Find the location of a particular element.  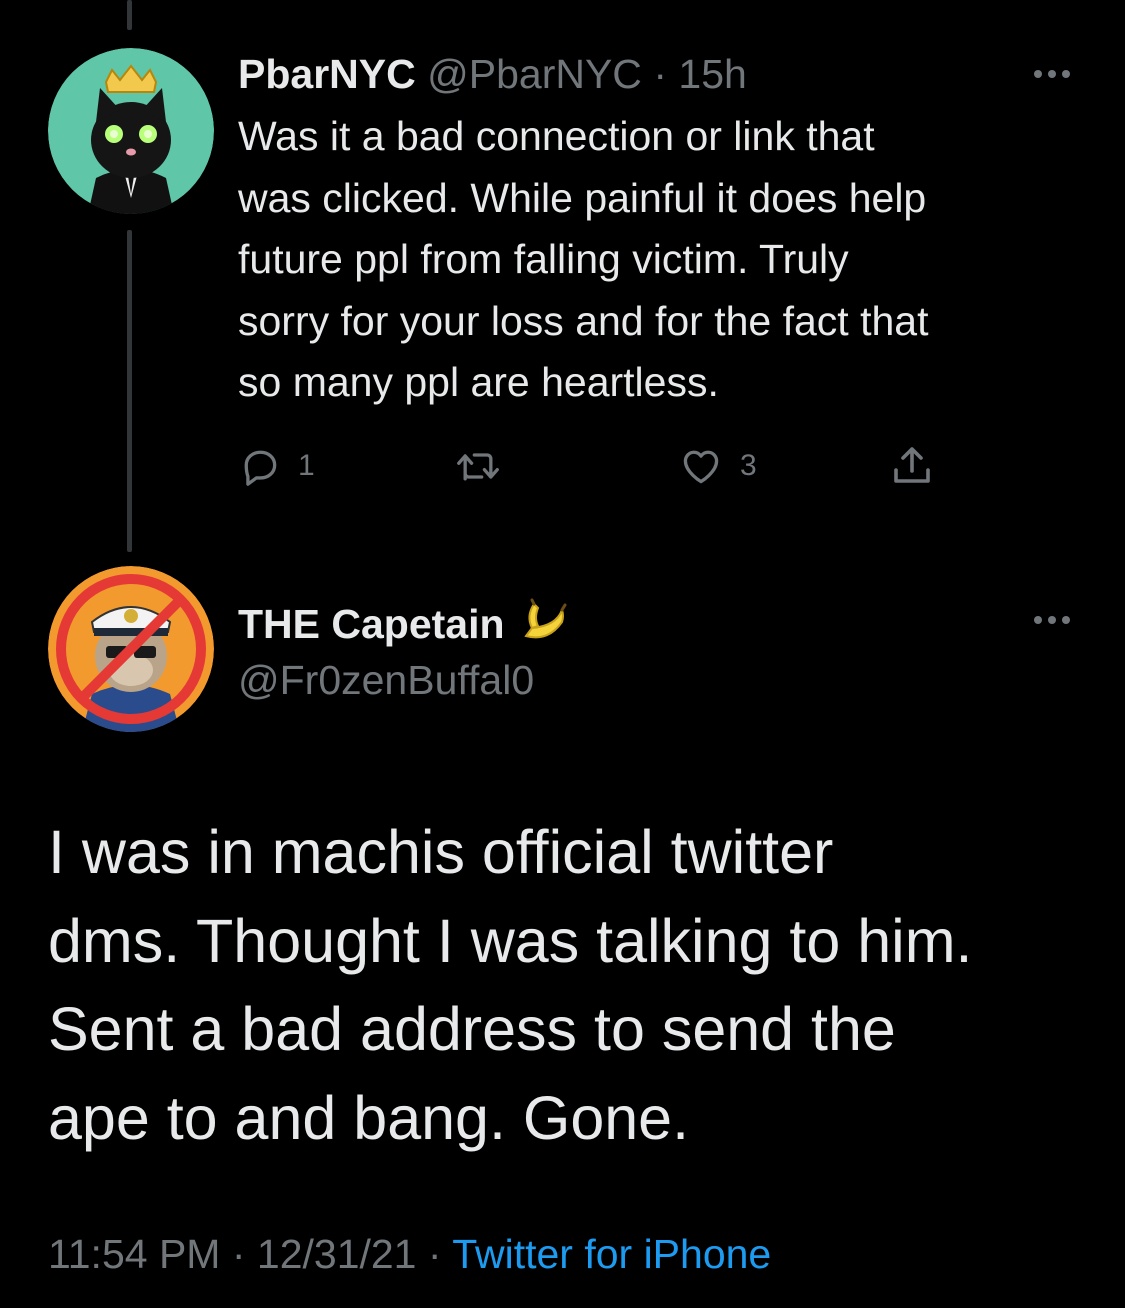

like-count: 3 is located at coordinates (748, 465).